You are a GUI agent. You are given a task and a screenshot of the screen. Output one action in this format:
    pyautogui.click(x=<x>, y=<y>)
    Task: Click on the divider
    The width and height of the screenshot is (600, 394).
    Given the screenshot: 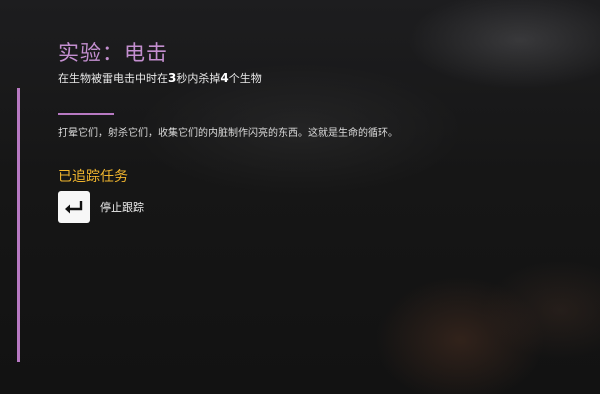 What is the action you would take?
    pyautogui.click(x=86, y=114)
    